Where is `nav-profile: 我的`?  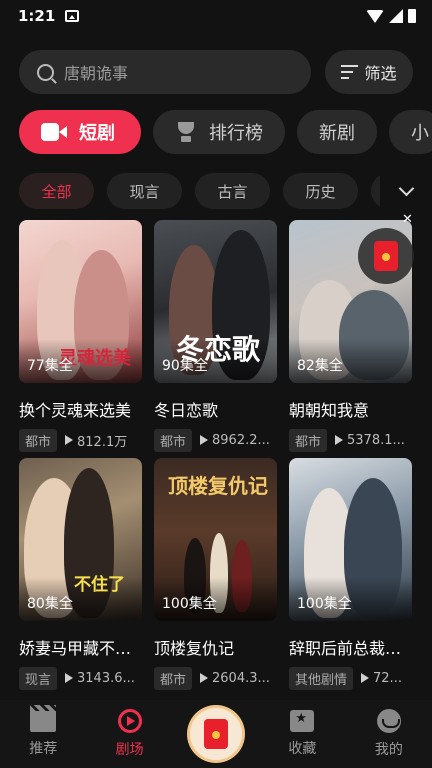 nav-profile: 我的 is located at coordinates (389, 734).